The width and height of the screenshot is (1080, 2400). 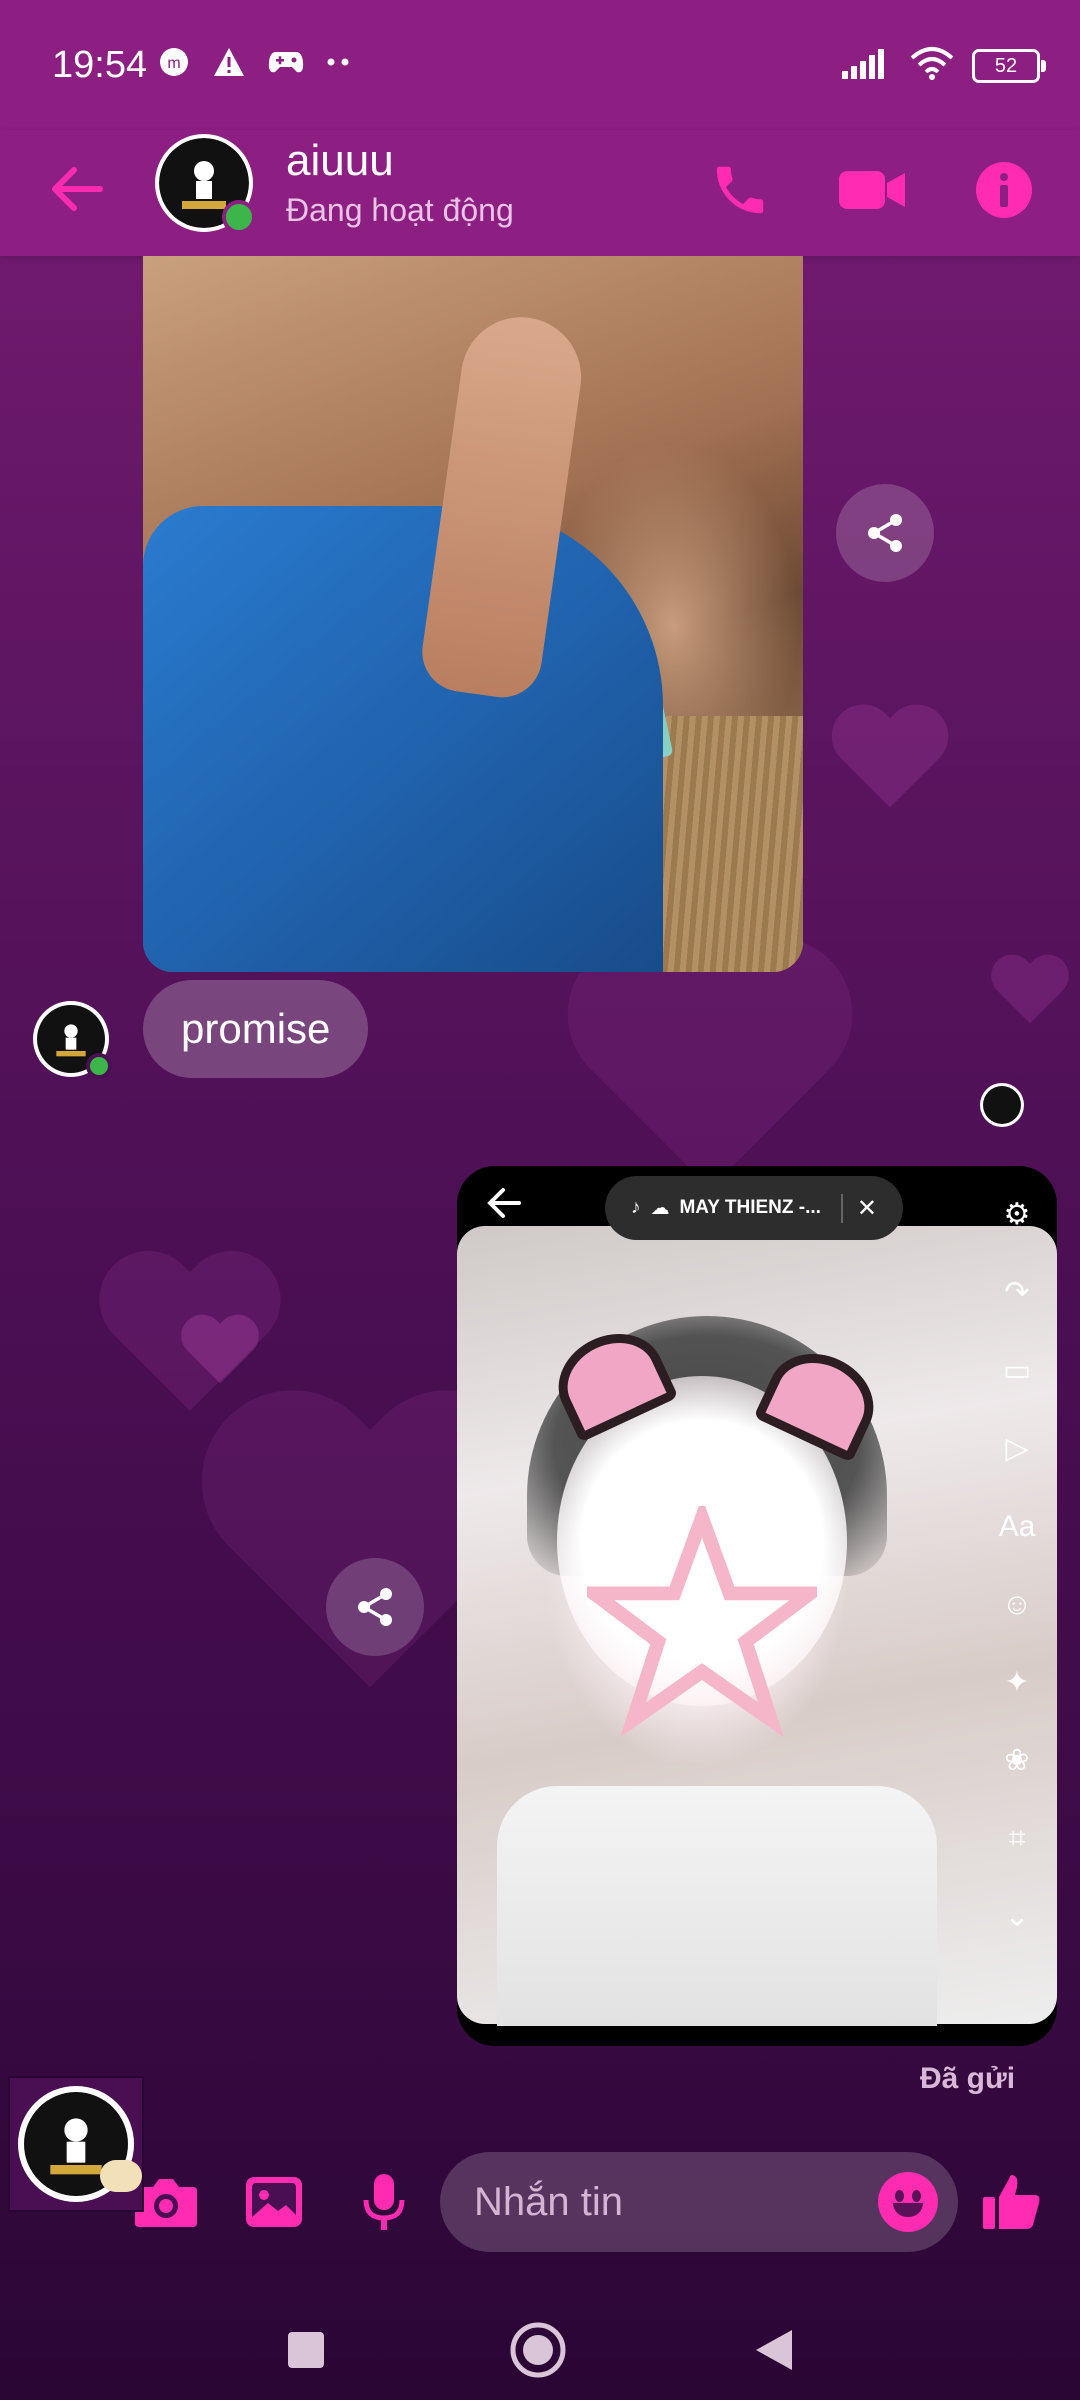 What do you see at coordinates (1017, 1448) in the screenshot?
I see `clip-icon: ▷` at bounding box center [1017, 1448].